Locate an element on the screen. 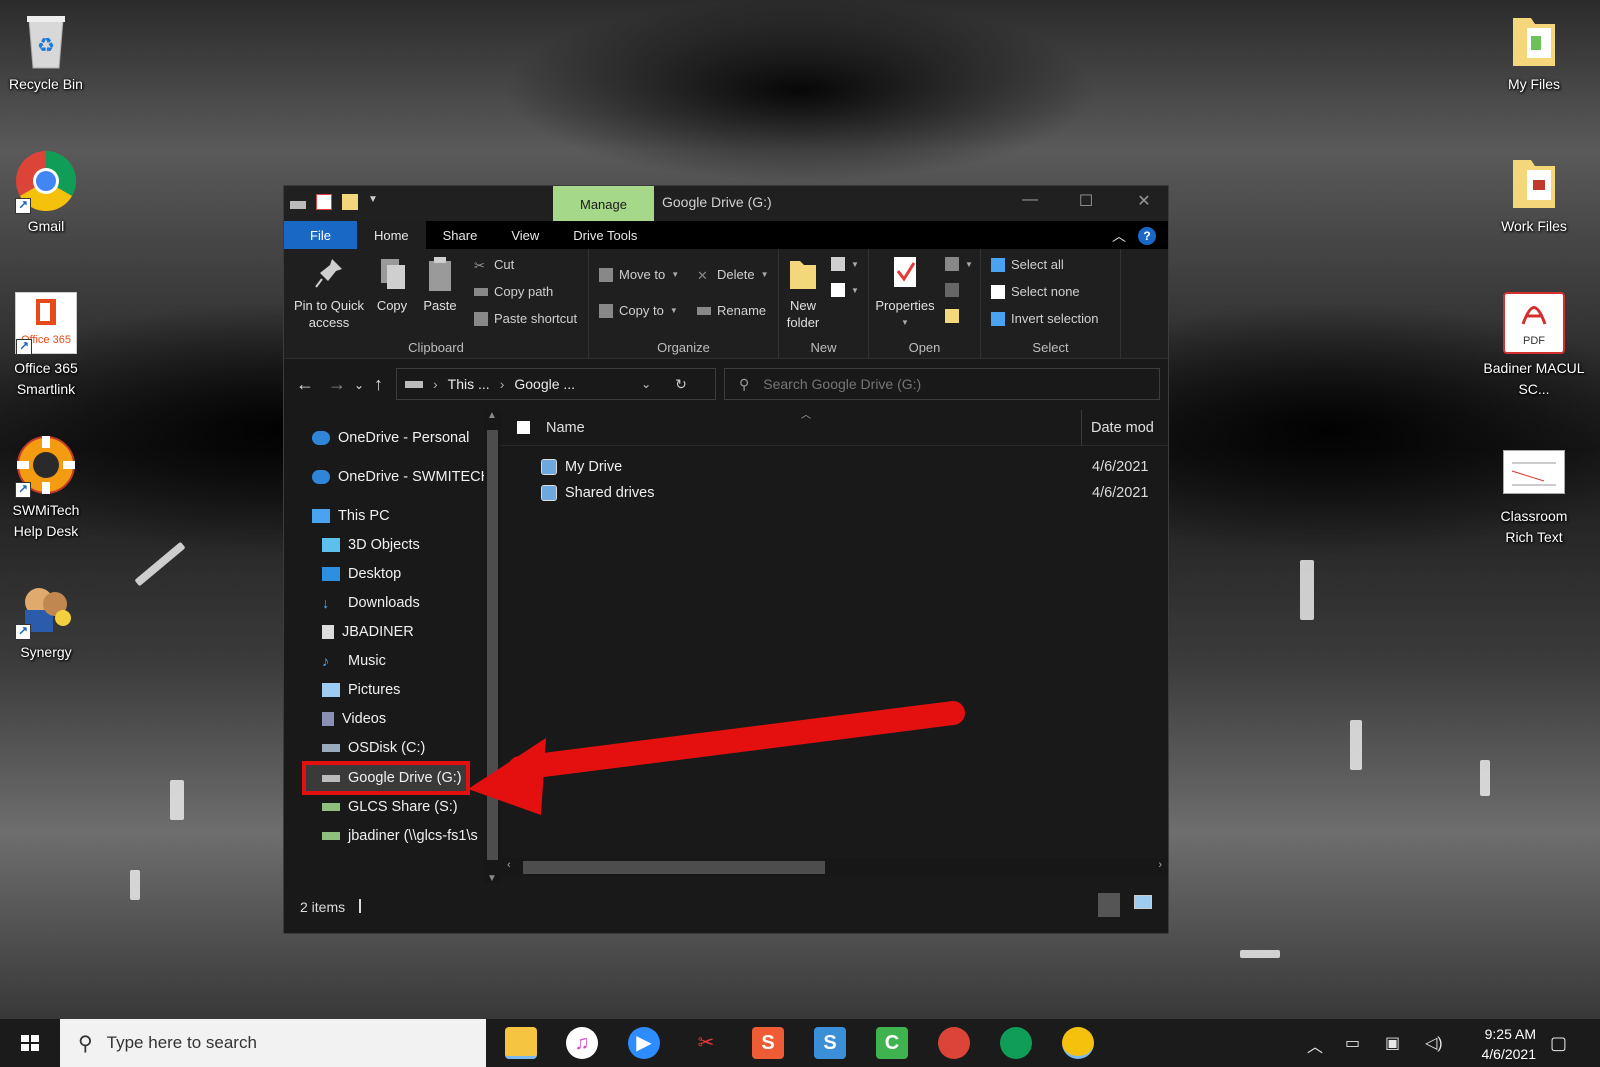 The width and height of the screenshot is (1600, 1067). help-icon: ? is located at coordinates (1147, 236).